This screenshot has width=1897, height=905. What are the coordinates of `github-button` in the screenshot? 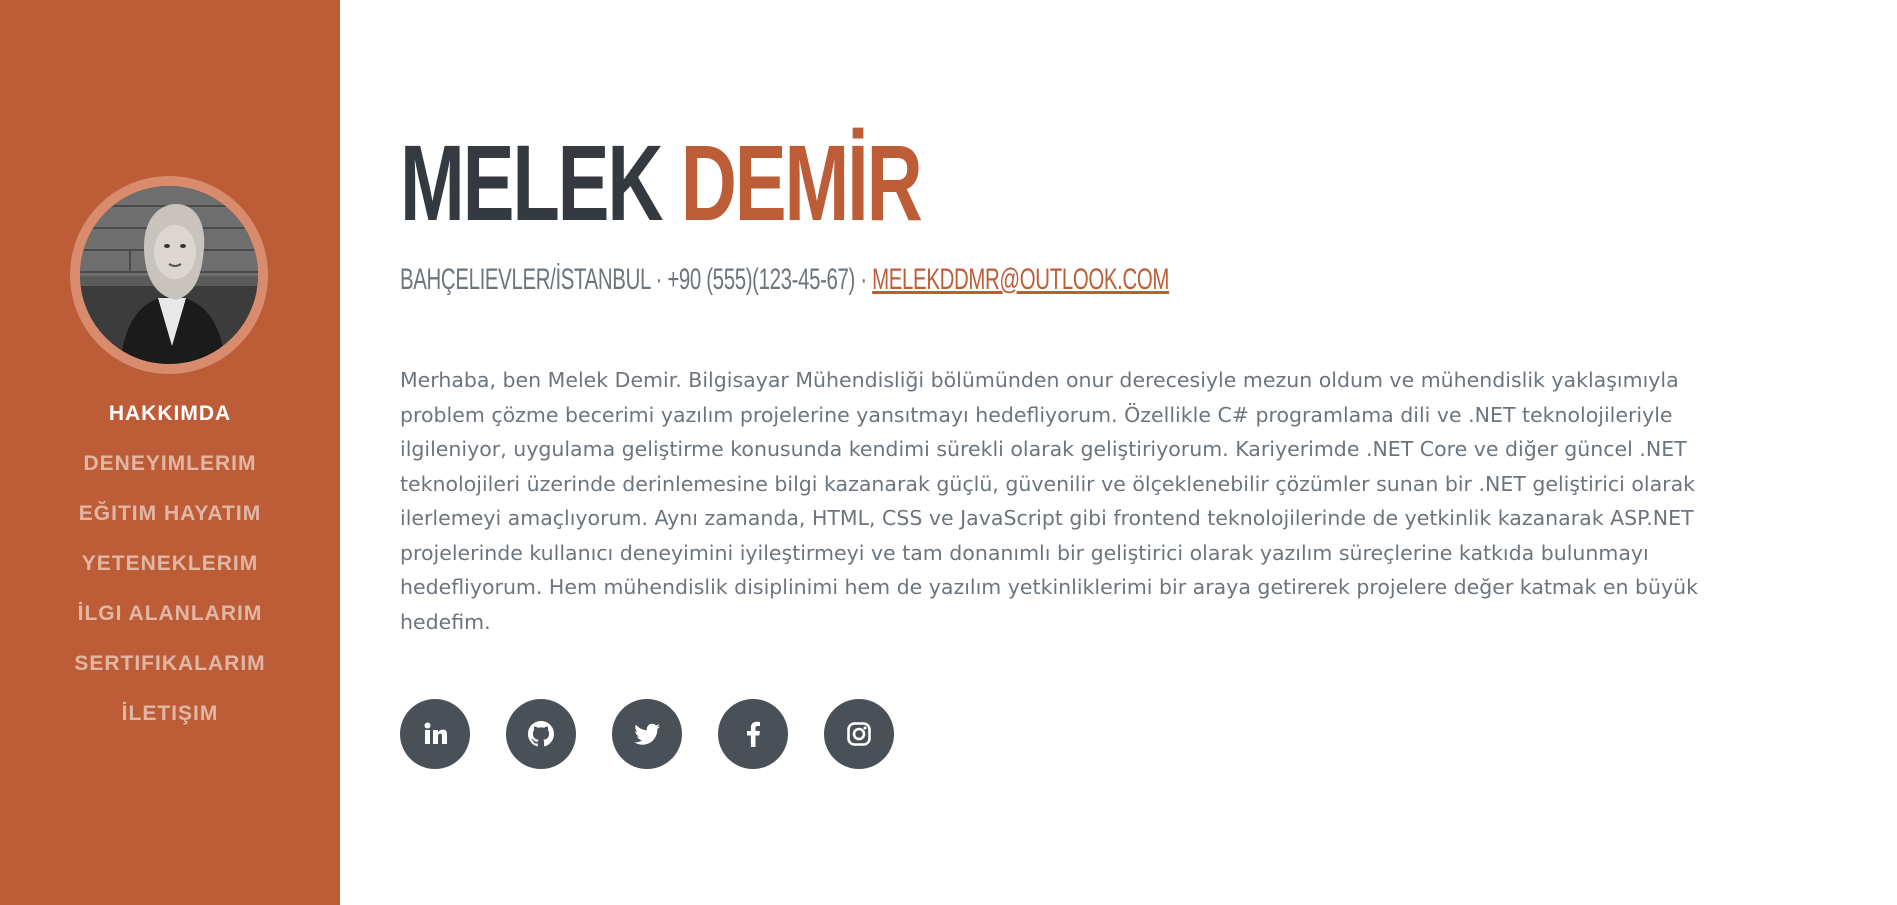 It's located at (541, 734).